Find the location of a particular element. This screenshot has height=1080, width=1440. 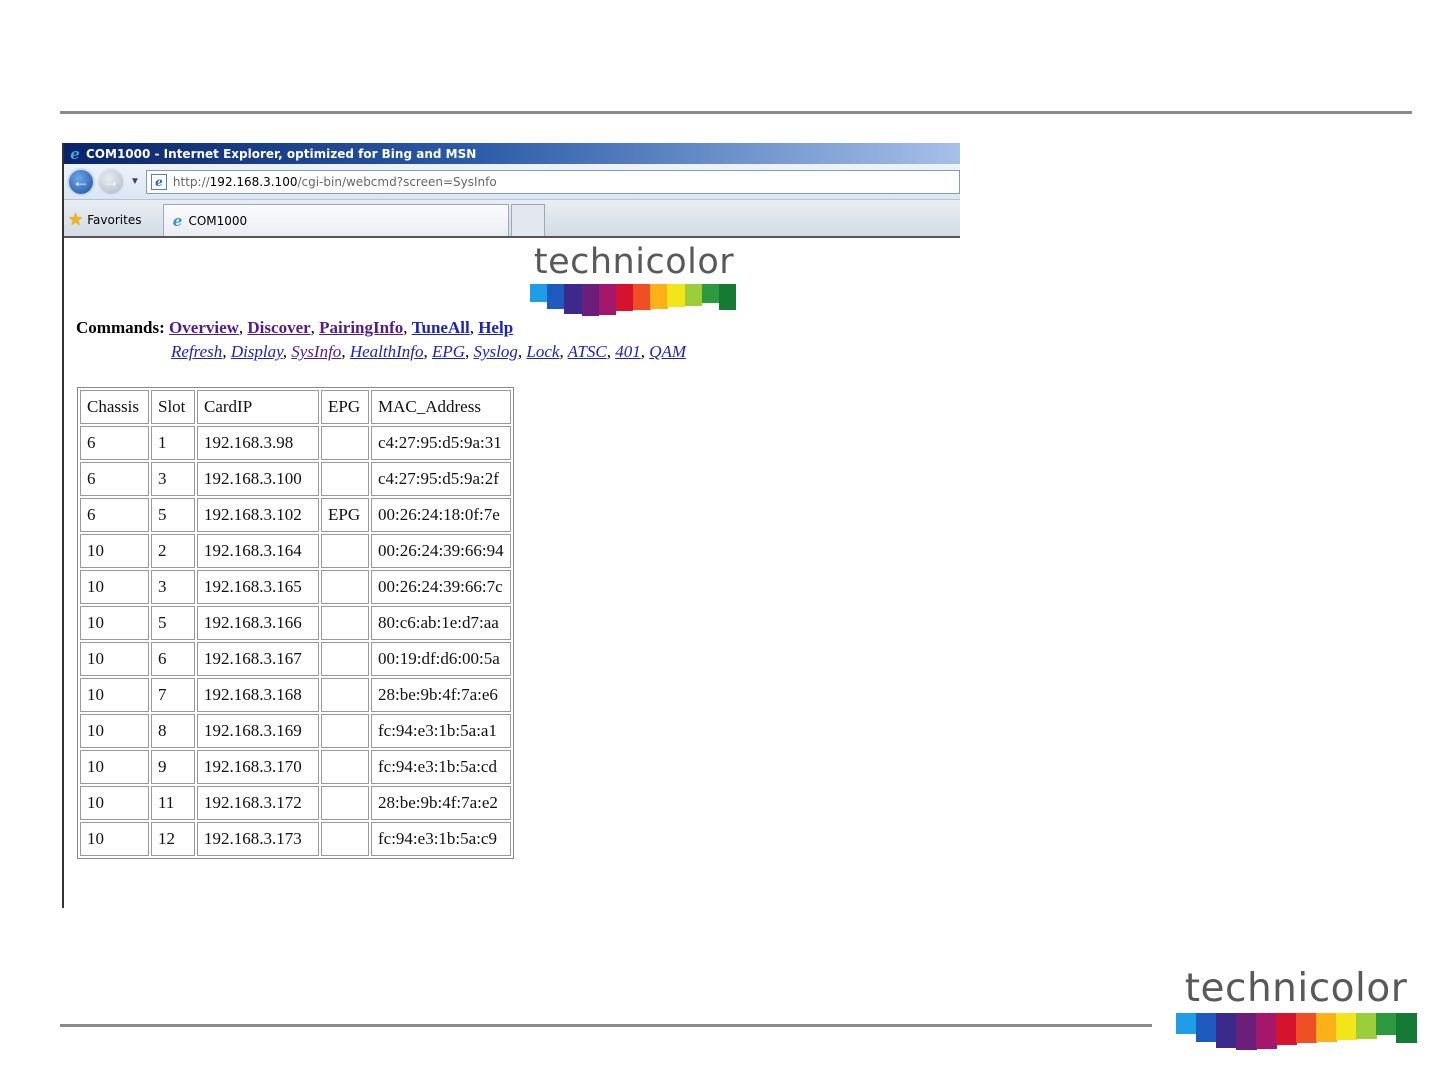

table-row: 10 6 192.168.3.167 00:19:df:d6:00:5a is located at coordinates (295, 659).